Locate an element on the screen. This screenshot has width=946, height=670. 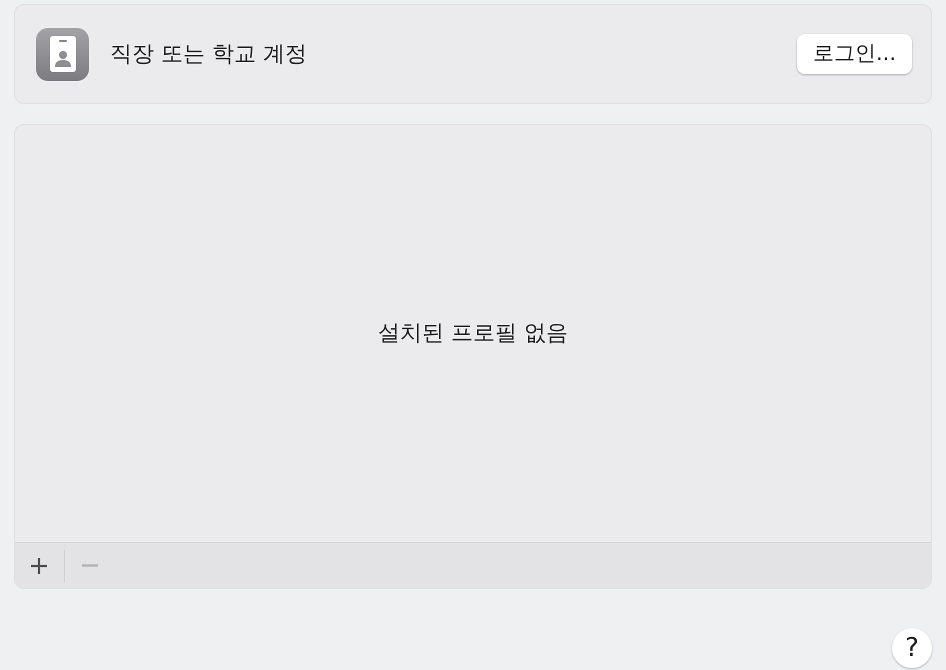
id-badge-icon is located at coordinates (62, 54).